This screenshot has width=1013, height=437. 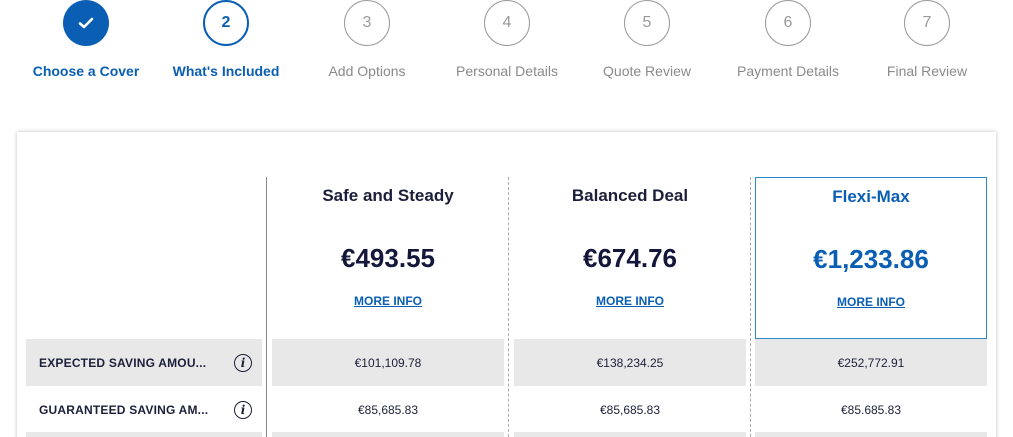 I want to click on step-number: 4, so click(x=507, y=23).